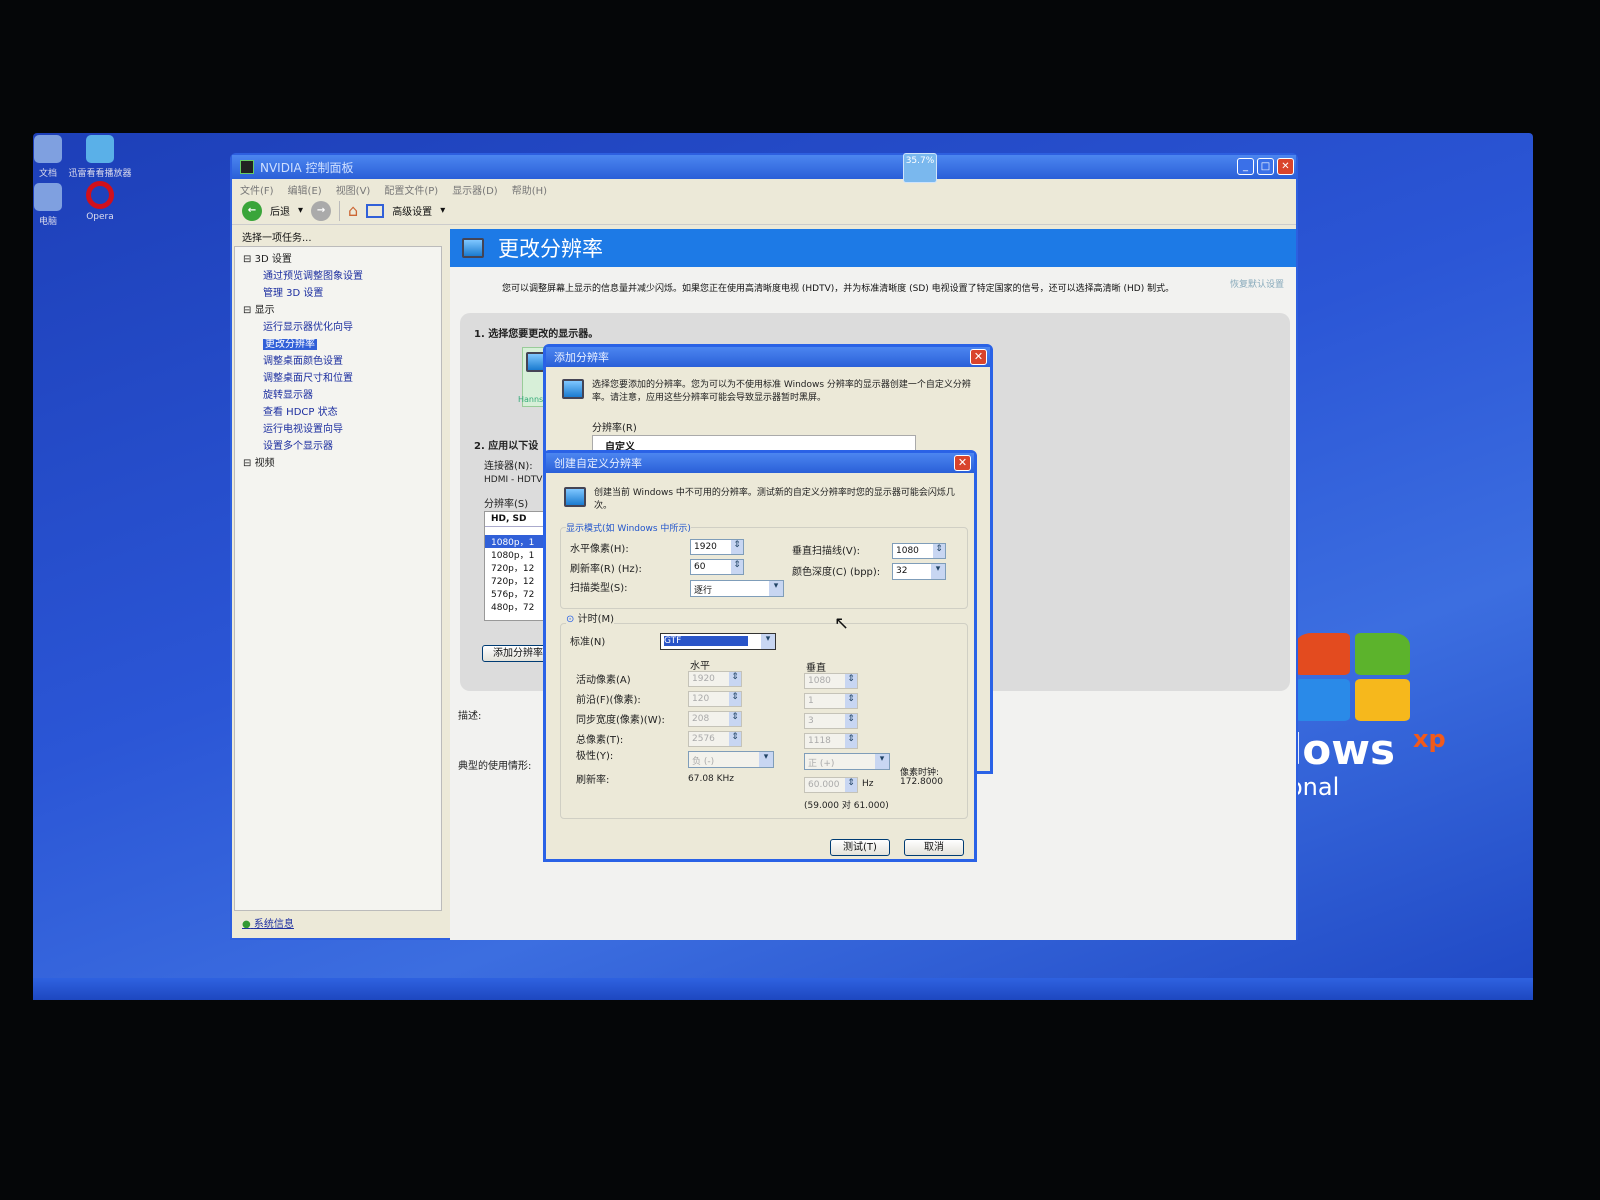 Image resolution: width=1600 pixels, height=1200 pixels. Describe the element at coordinates (768, 357) in the screenshot. I see `dialog-title-bar: 添加分辨率` at that location.